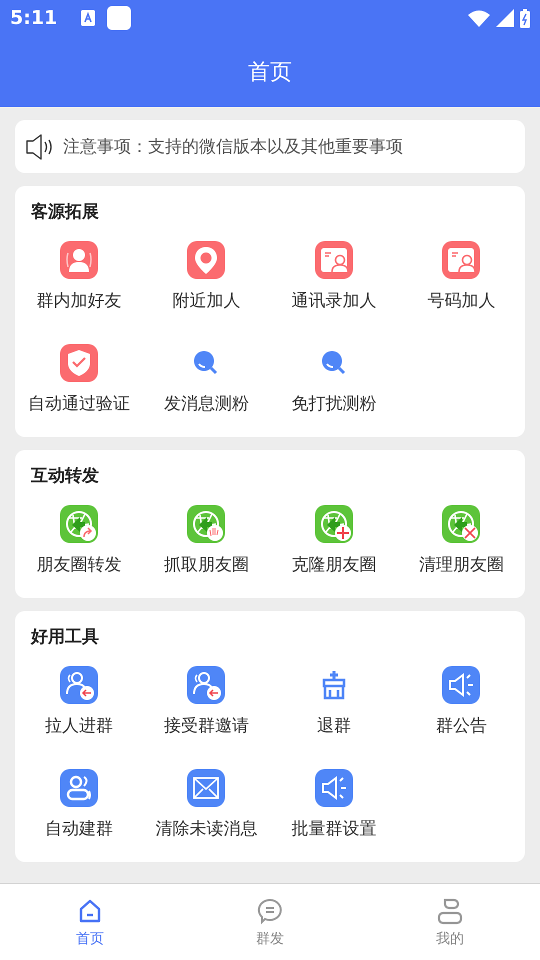  What do you see at coordinates (505, 18) in the screenshot?
I see `signal-icon` at bounding box center [505, 18].